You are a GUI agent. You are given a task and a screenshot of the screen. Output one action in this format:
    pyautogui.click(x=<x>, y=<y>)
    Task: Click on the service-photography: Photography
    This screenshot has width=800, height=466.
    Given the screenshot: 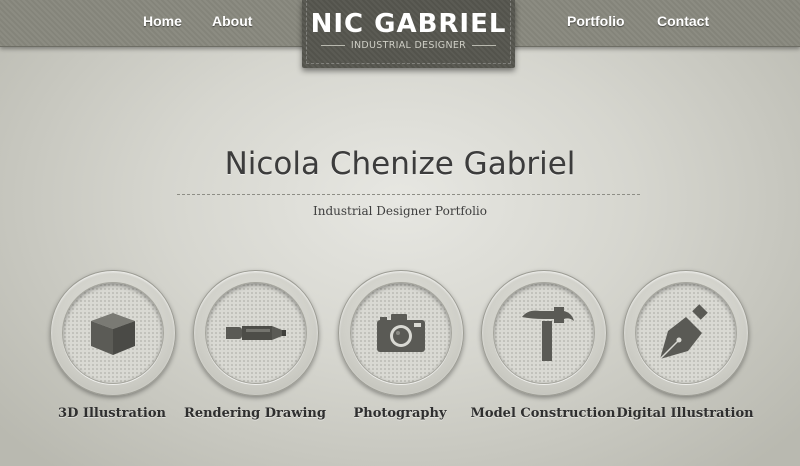 What is the action you would take?
    pyautogui.click(x=400, y=350)
    